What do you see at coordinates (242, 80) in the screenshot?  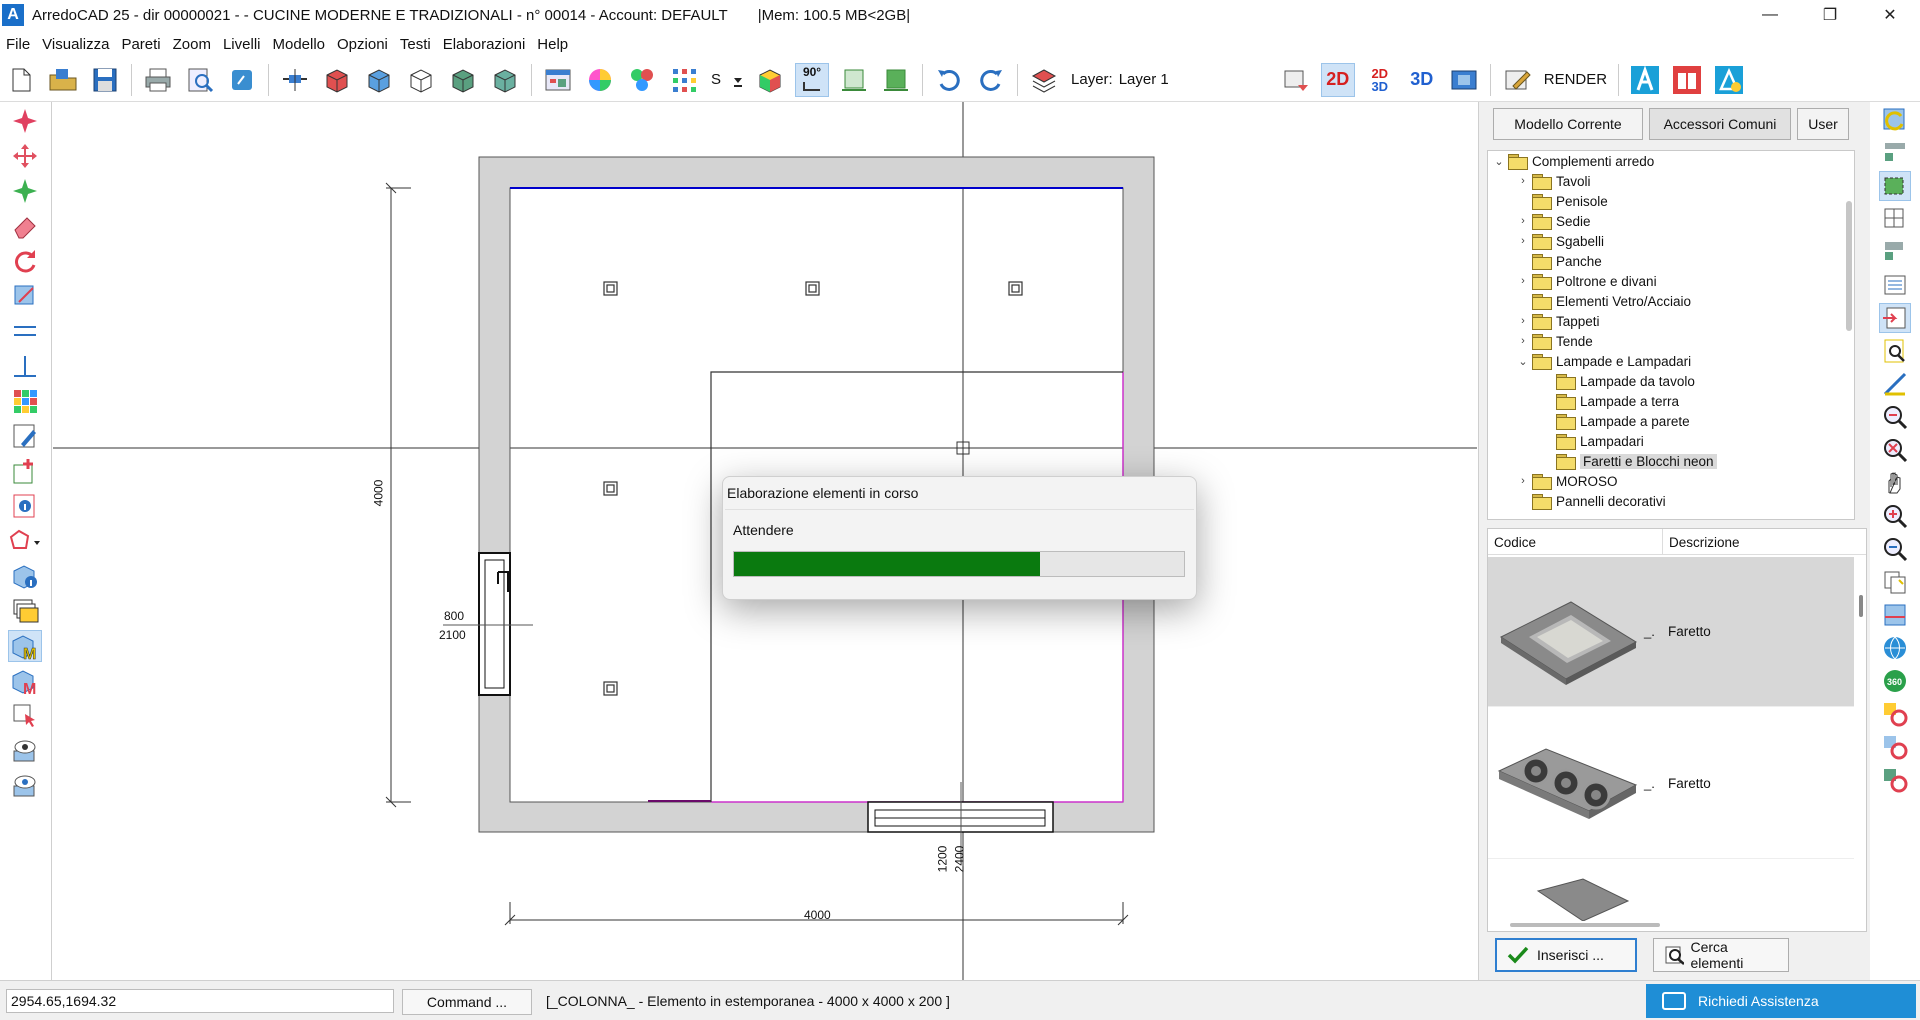 I see `attach-doc-icon` at bounding box center [242, 80].